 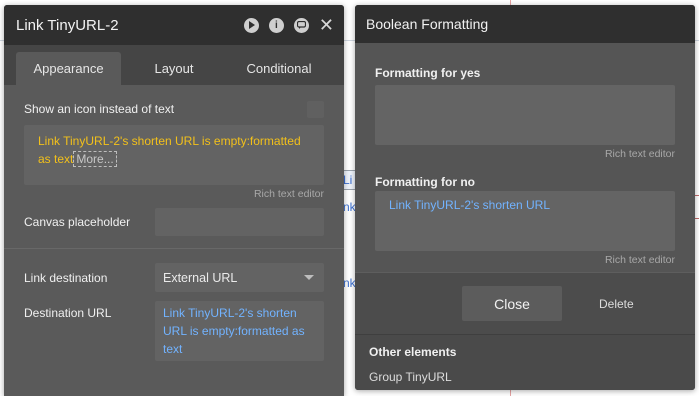 What do you see at coordinates (239, 222) in the screenshot?
I see `canvas-placeholder-input` at bounding box center [239, 222].